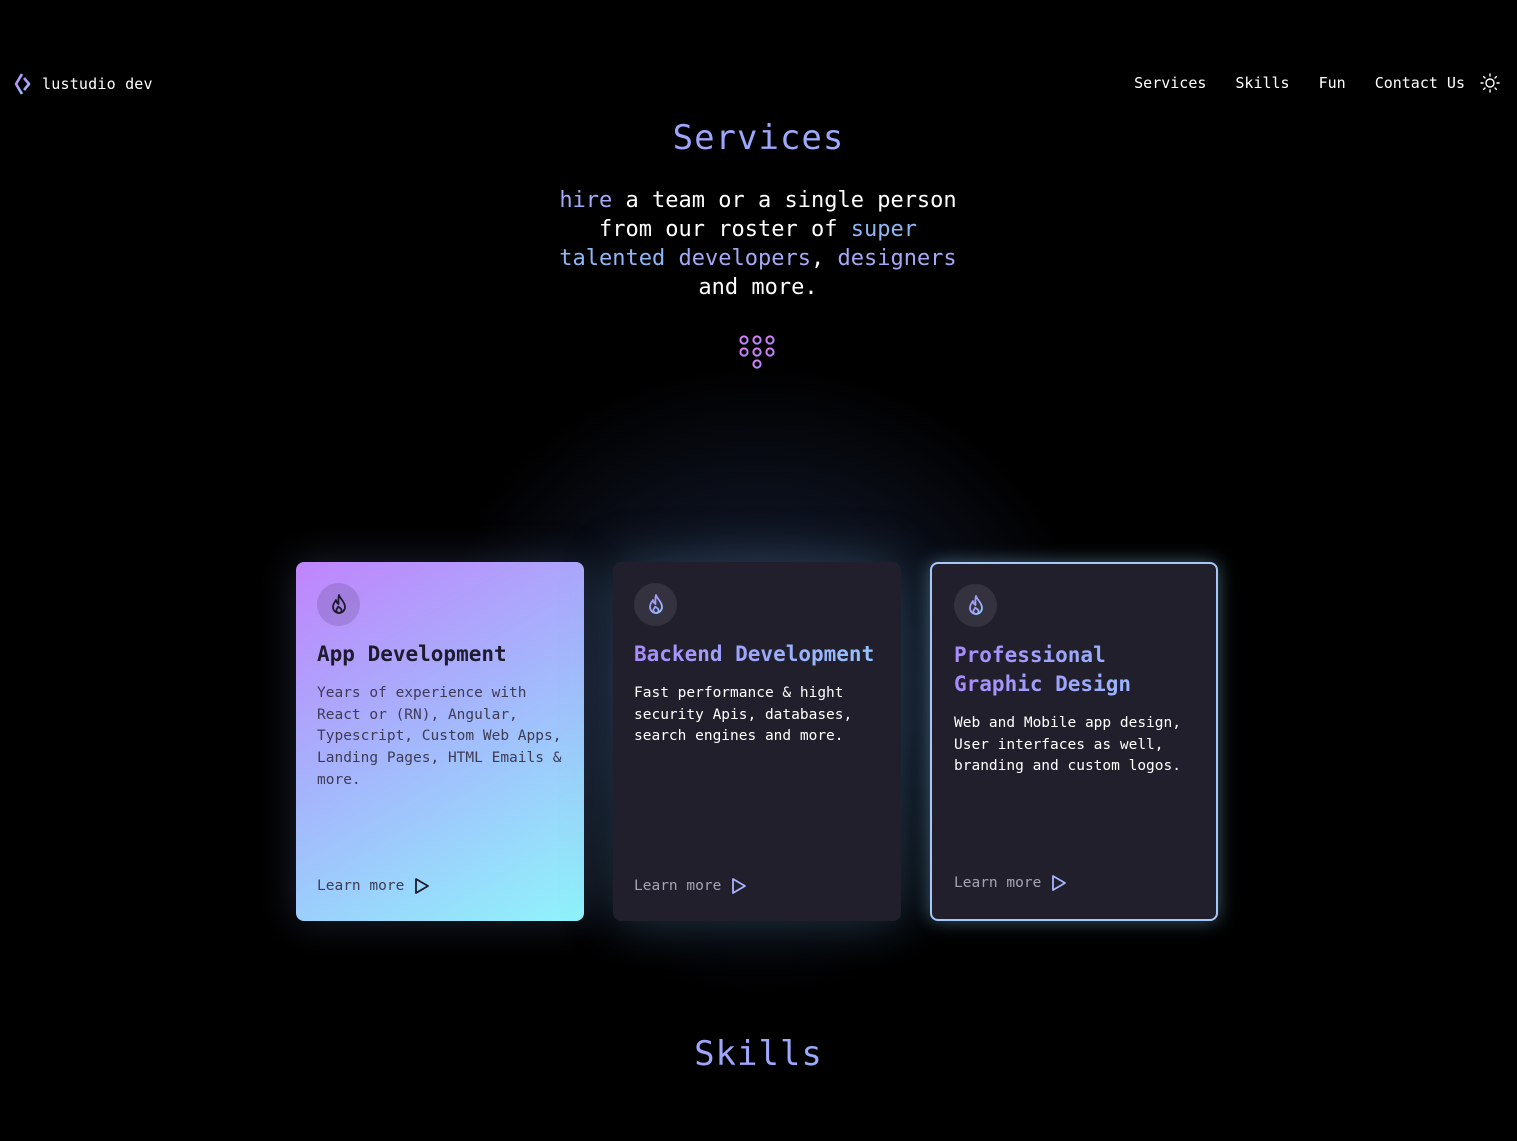  I want to click on brand-link: lustudio dev, so click(81, 84).